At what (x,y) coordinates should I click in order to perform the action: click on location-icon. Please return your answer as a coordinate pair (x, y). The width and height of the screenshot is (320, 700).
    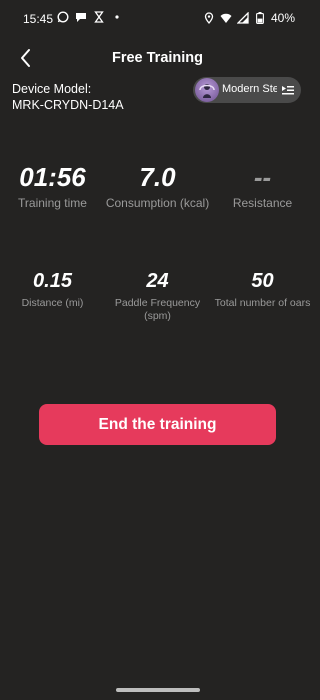
    Looking at the image, I should click on (209, 18).